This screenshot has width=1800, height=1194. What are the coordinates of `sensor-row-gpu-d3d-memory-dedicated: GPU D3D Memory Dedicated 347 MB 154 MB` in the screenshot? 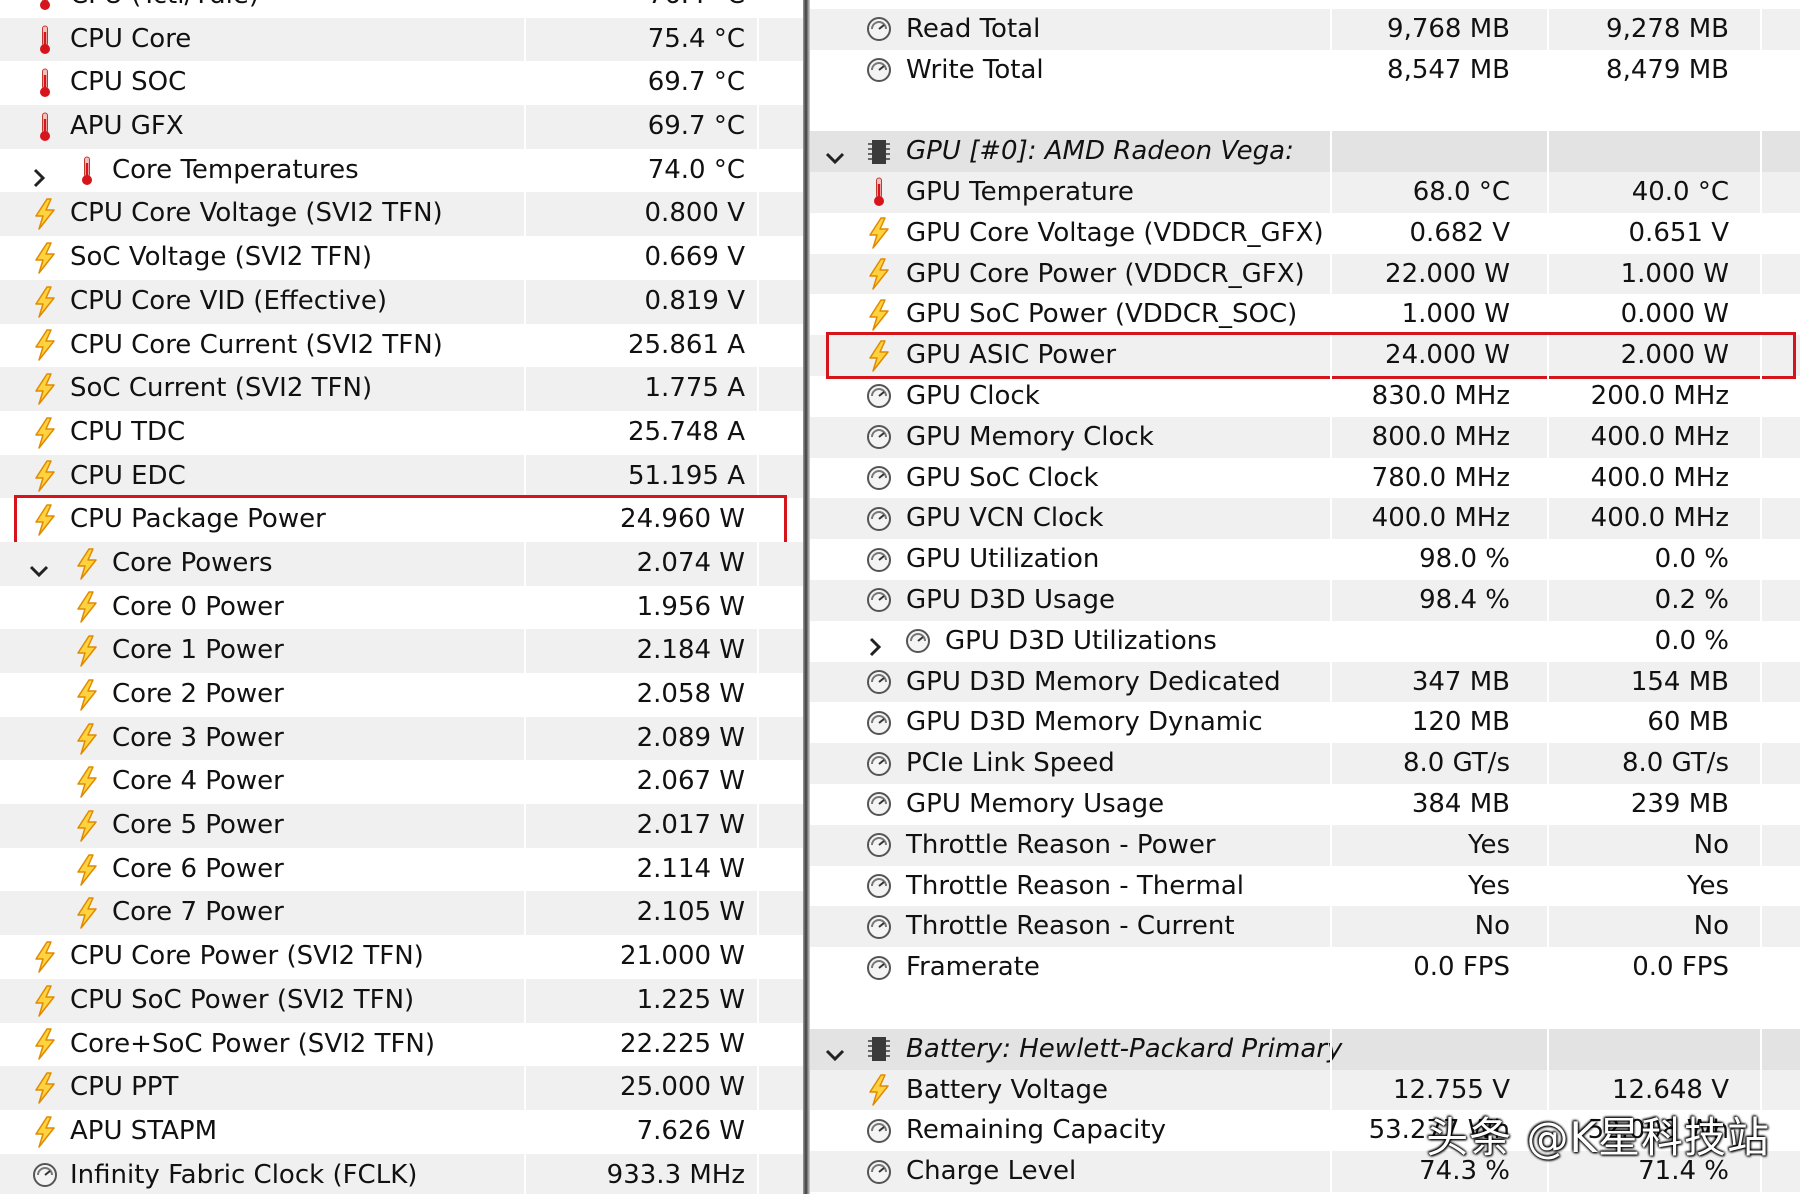 It's located at (1305, 682).